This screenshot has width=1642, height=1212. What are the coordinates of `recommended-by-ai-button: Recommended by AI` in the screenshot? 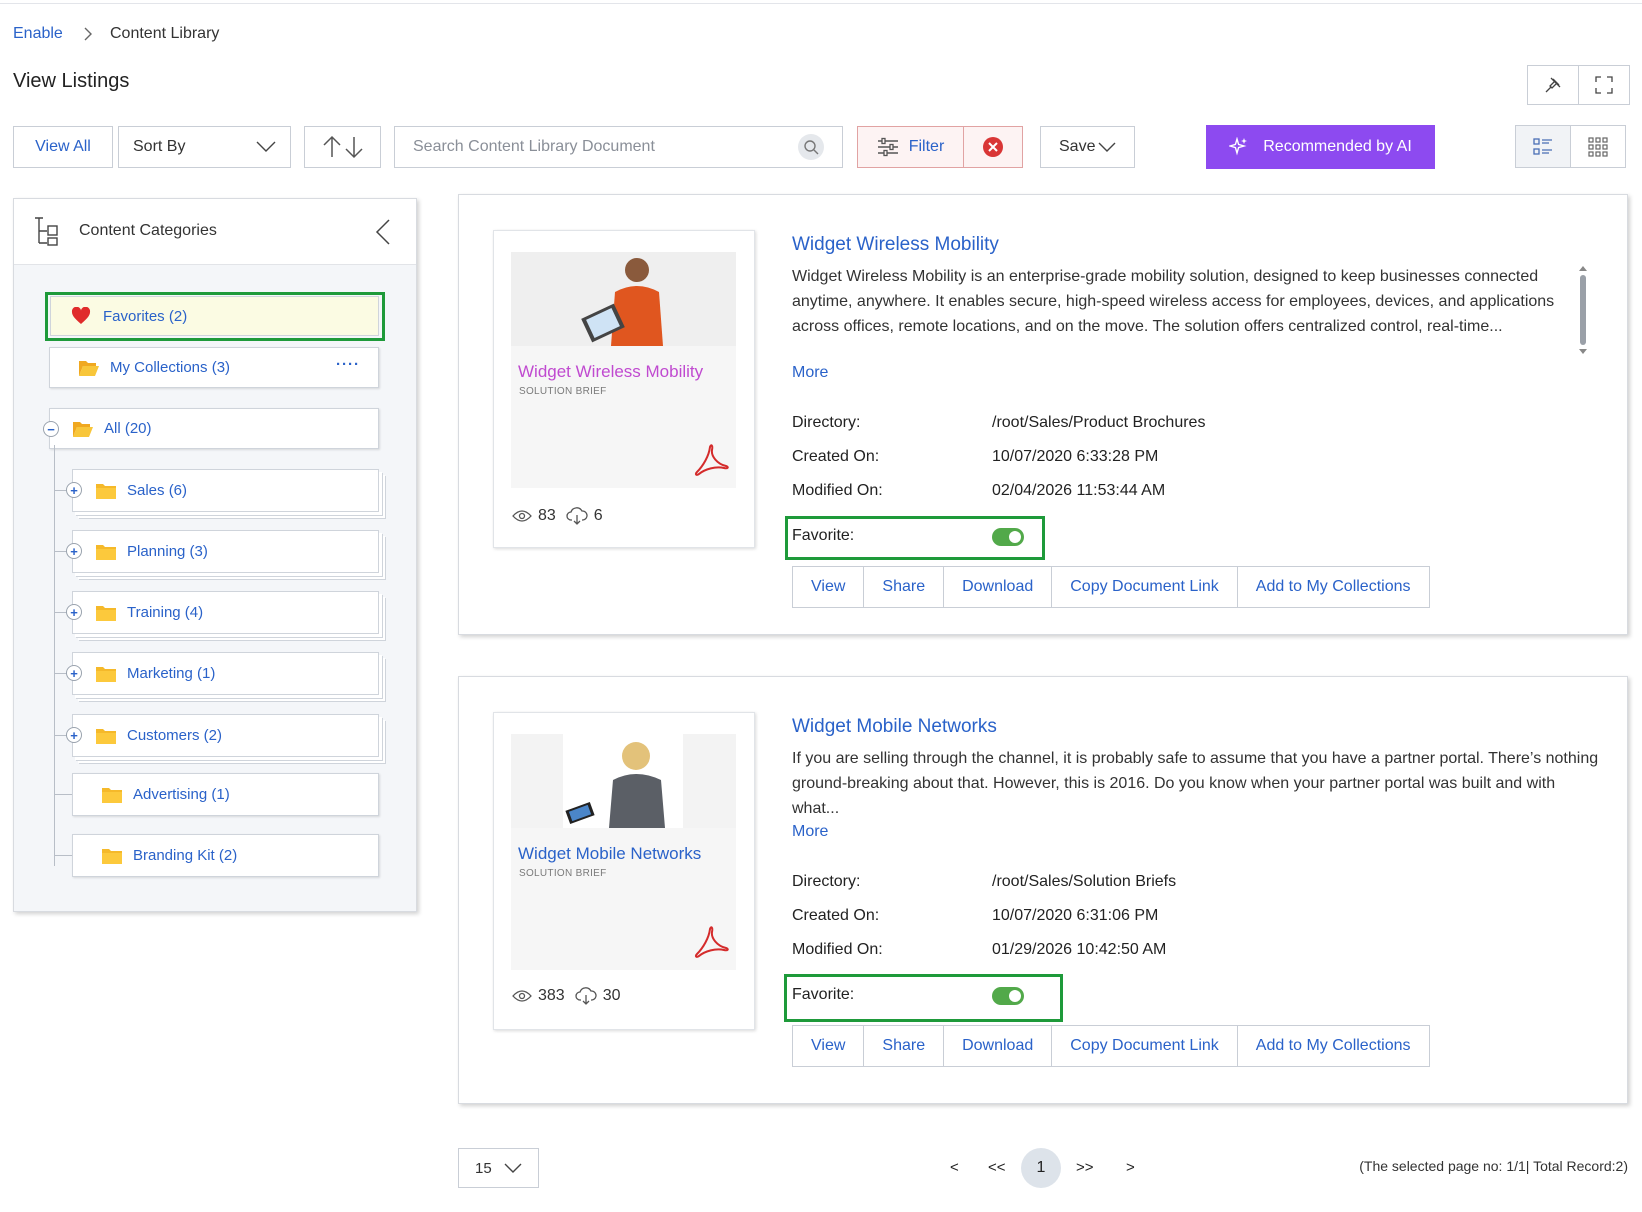 It's located at (1320, 147).